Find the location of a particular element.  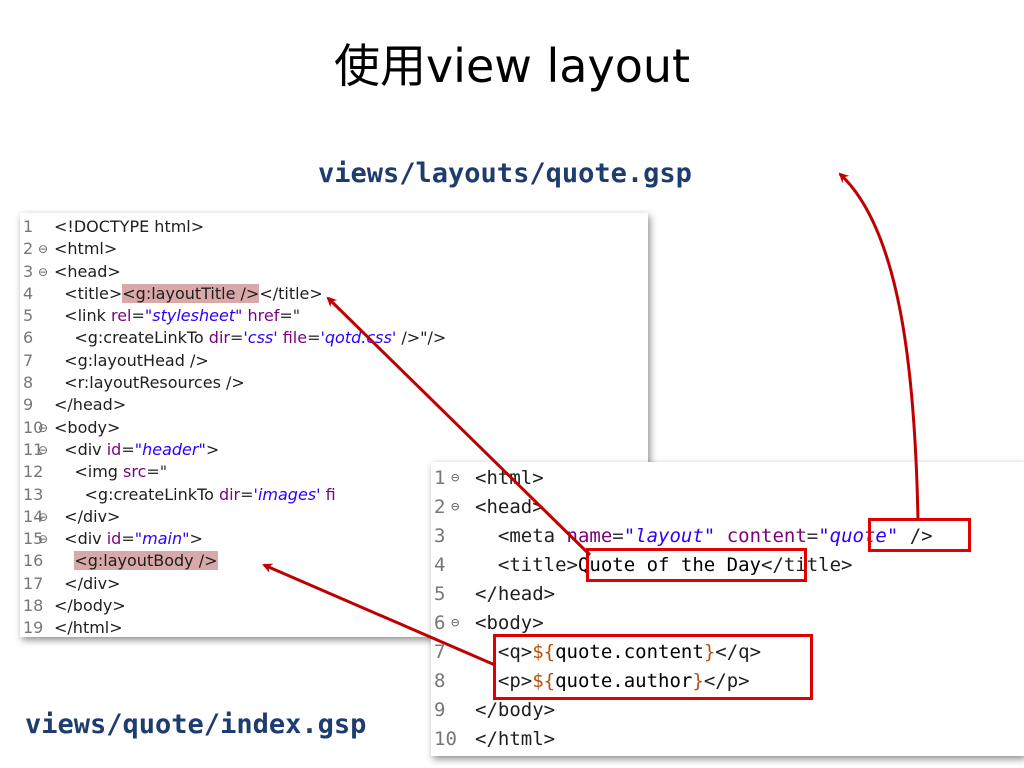

arrow-title-to-layouttitle is located at coordinates (459, 426).